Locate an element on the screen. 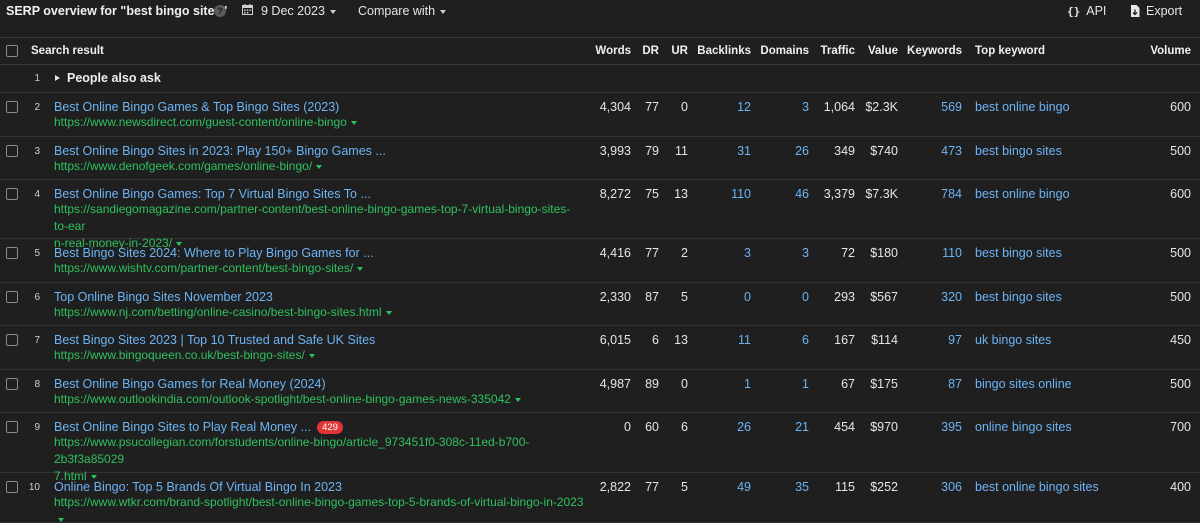 The image size is (1200, 523). cell-domains: 46 is located at coordinates (802, 194).